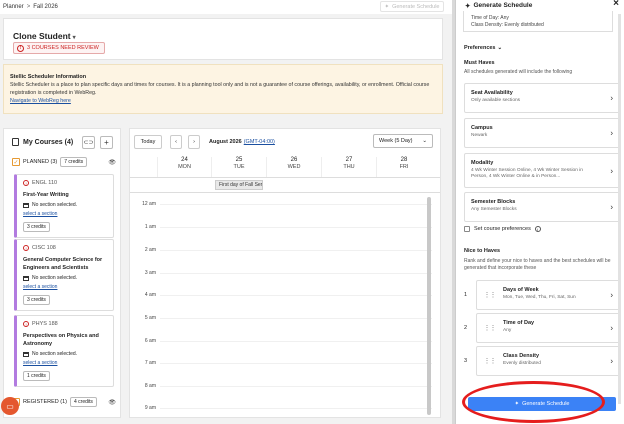  I want to click on generate-schedule-button: ✦ Generate Schedule, so click(542, 404).